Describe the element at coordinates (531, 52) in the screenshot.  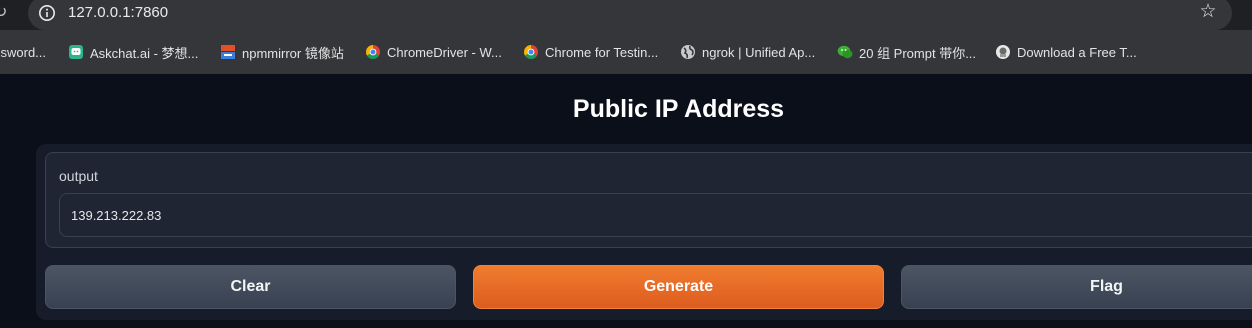
I see `chrome-testing-icon` at that location.